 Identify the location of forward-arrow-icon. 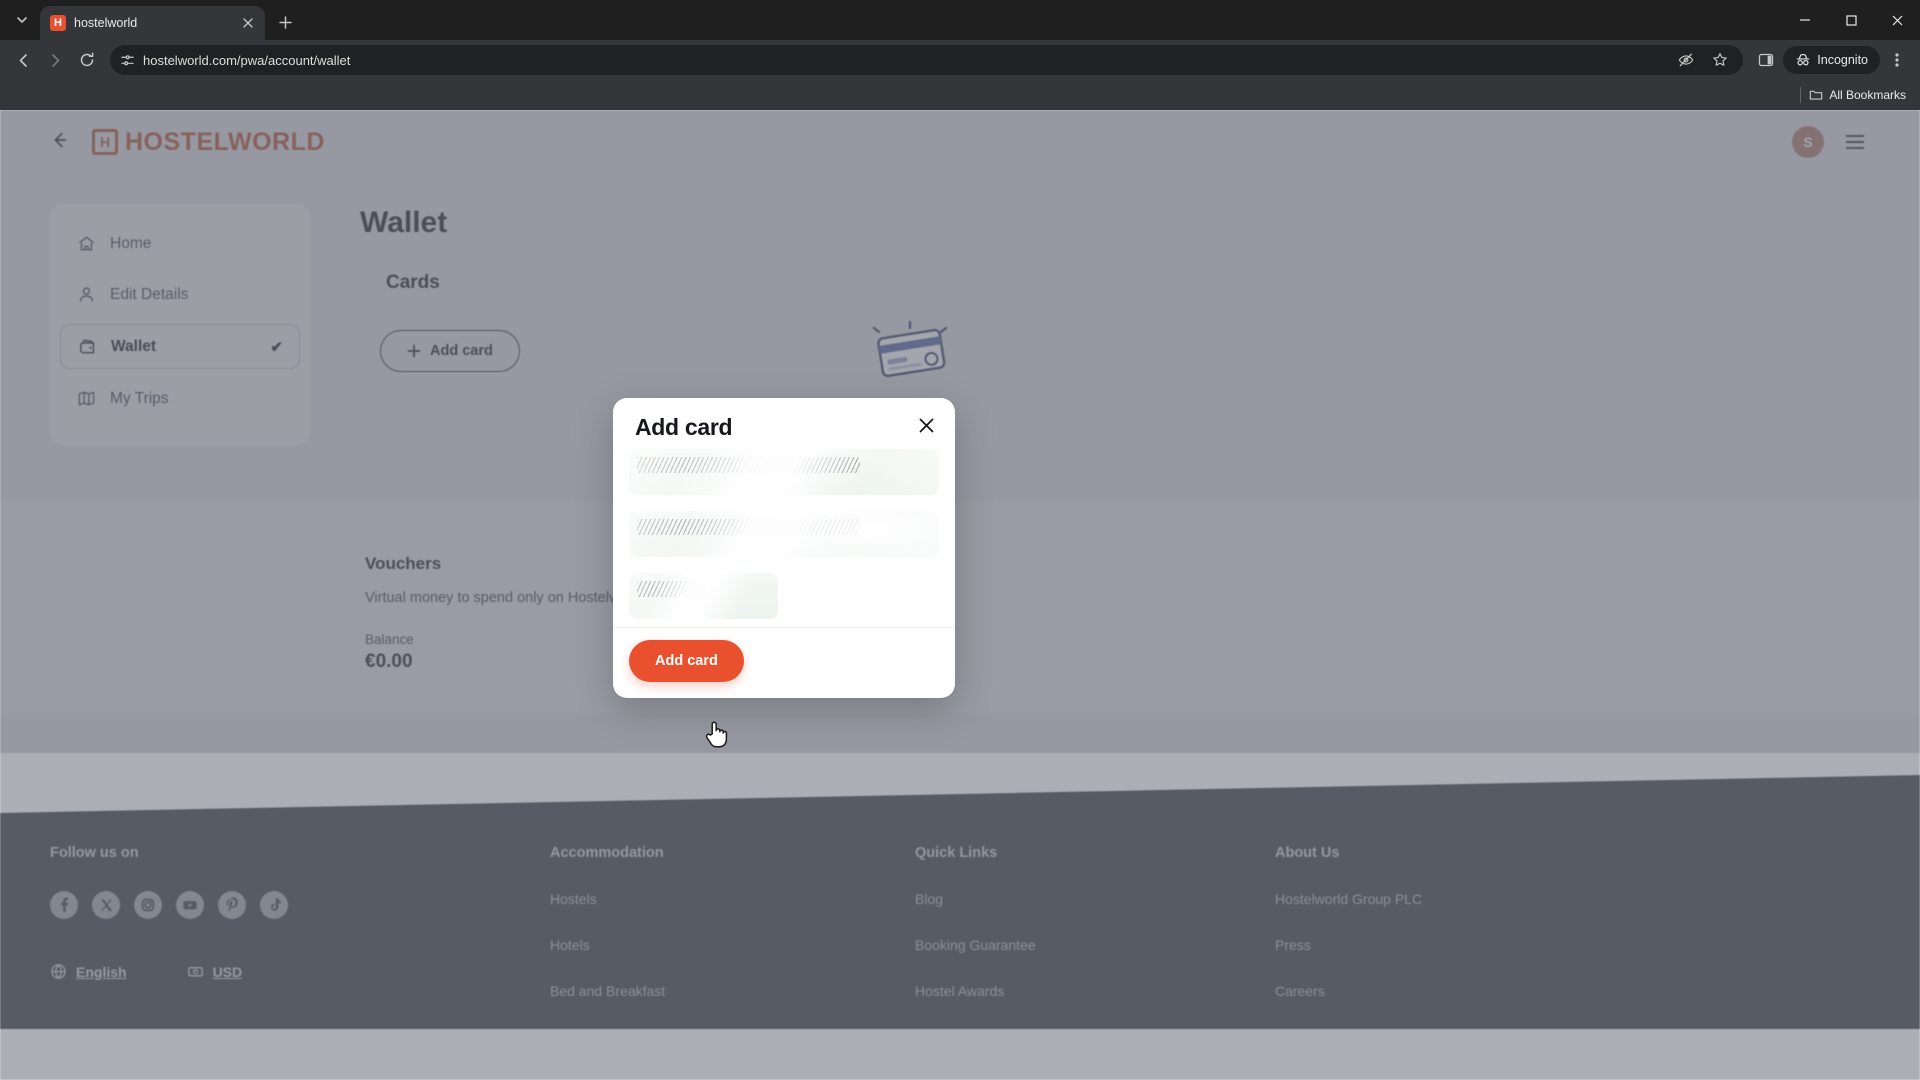
(55, 60).